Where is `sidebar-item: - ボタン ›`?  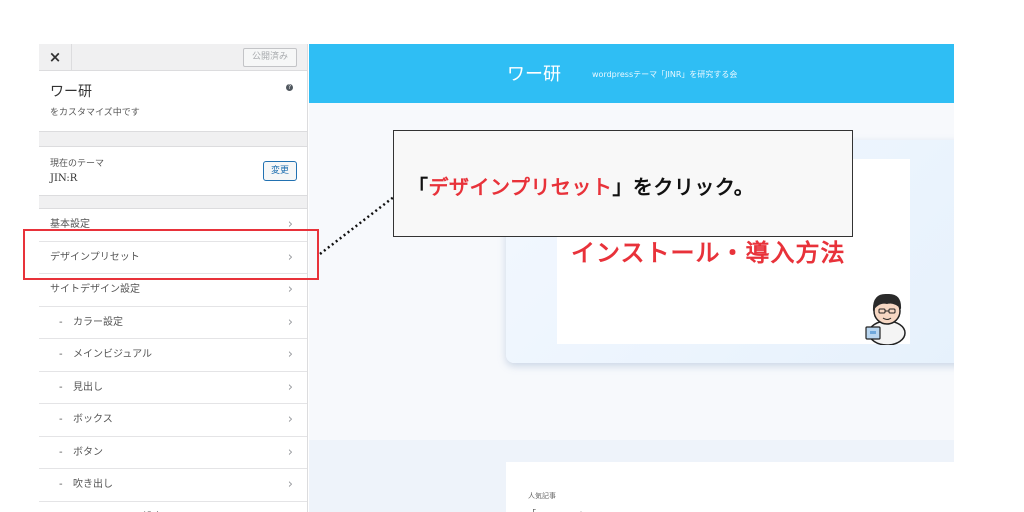
sidebar-item: - ボタン › is located at coordinates (173, 453).